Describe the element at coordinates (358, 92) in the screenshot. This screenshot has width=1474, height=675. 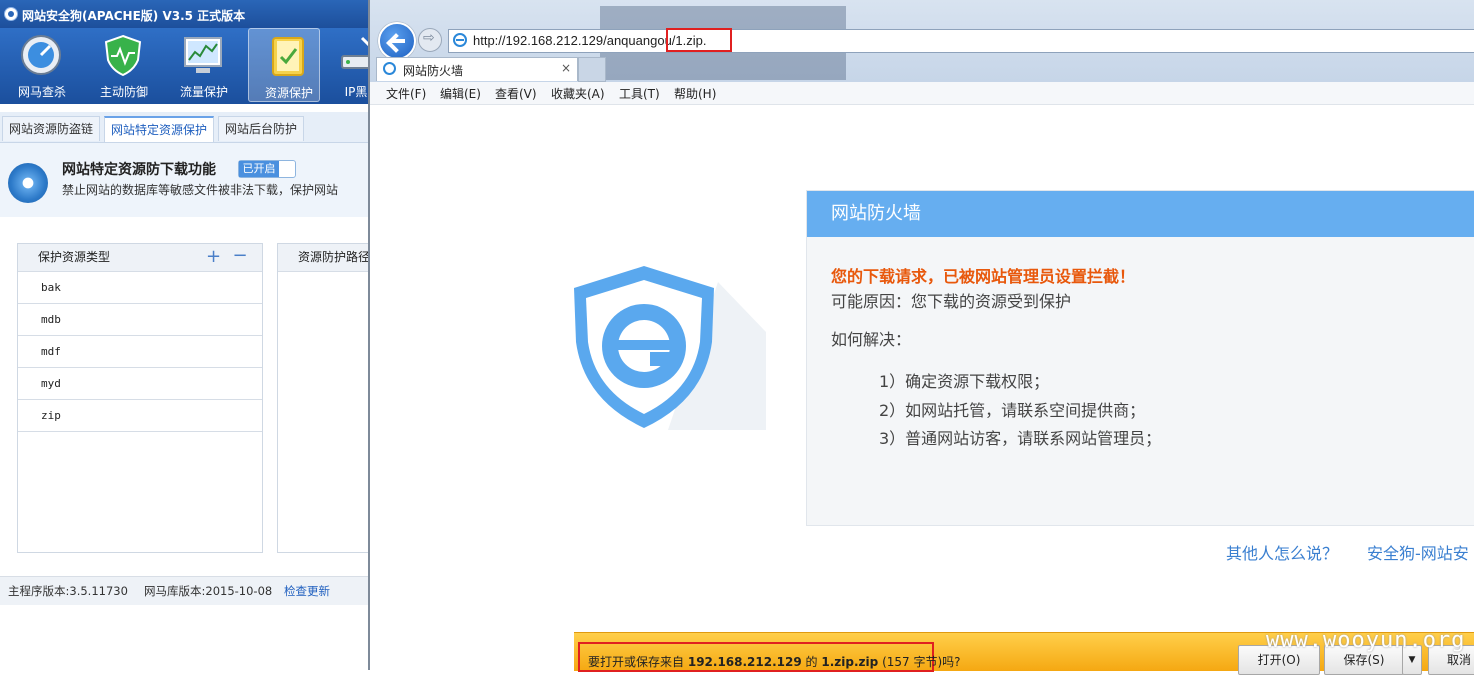
I see `toolbar-ip-label: IP黑白` at that location.